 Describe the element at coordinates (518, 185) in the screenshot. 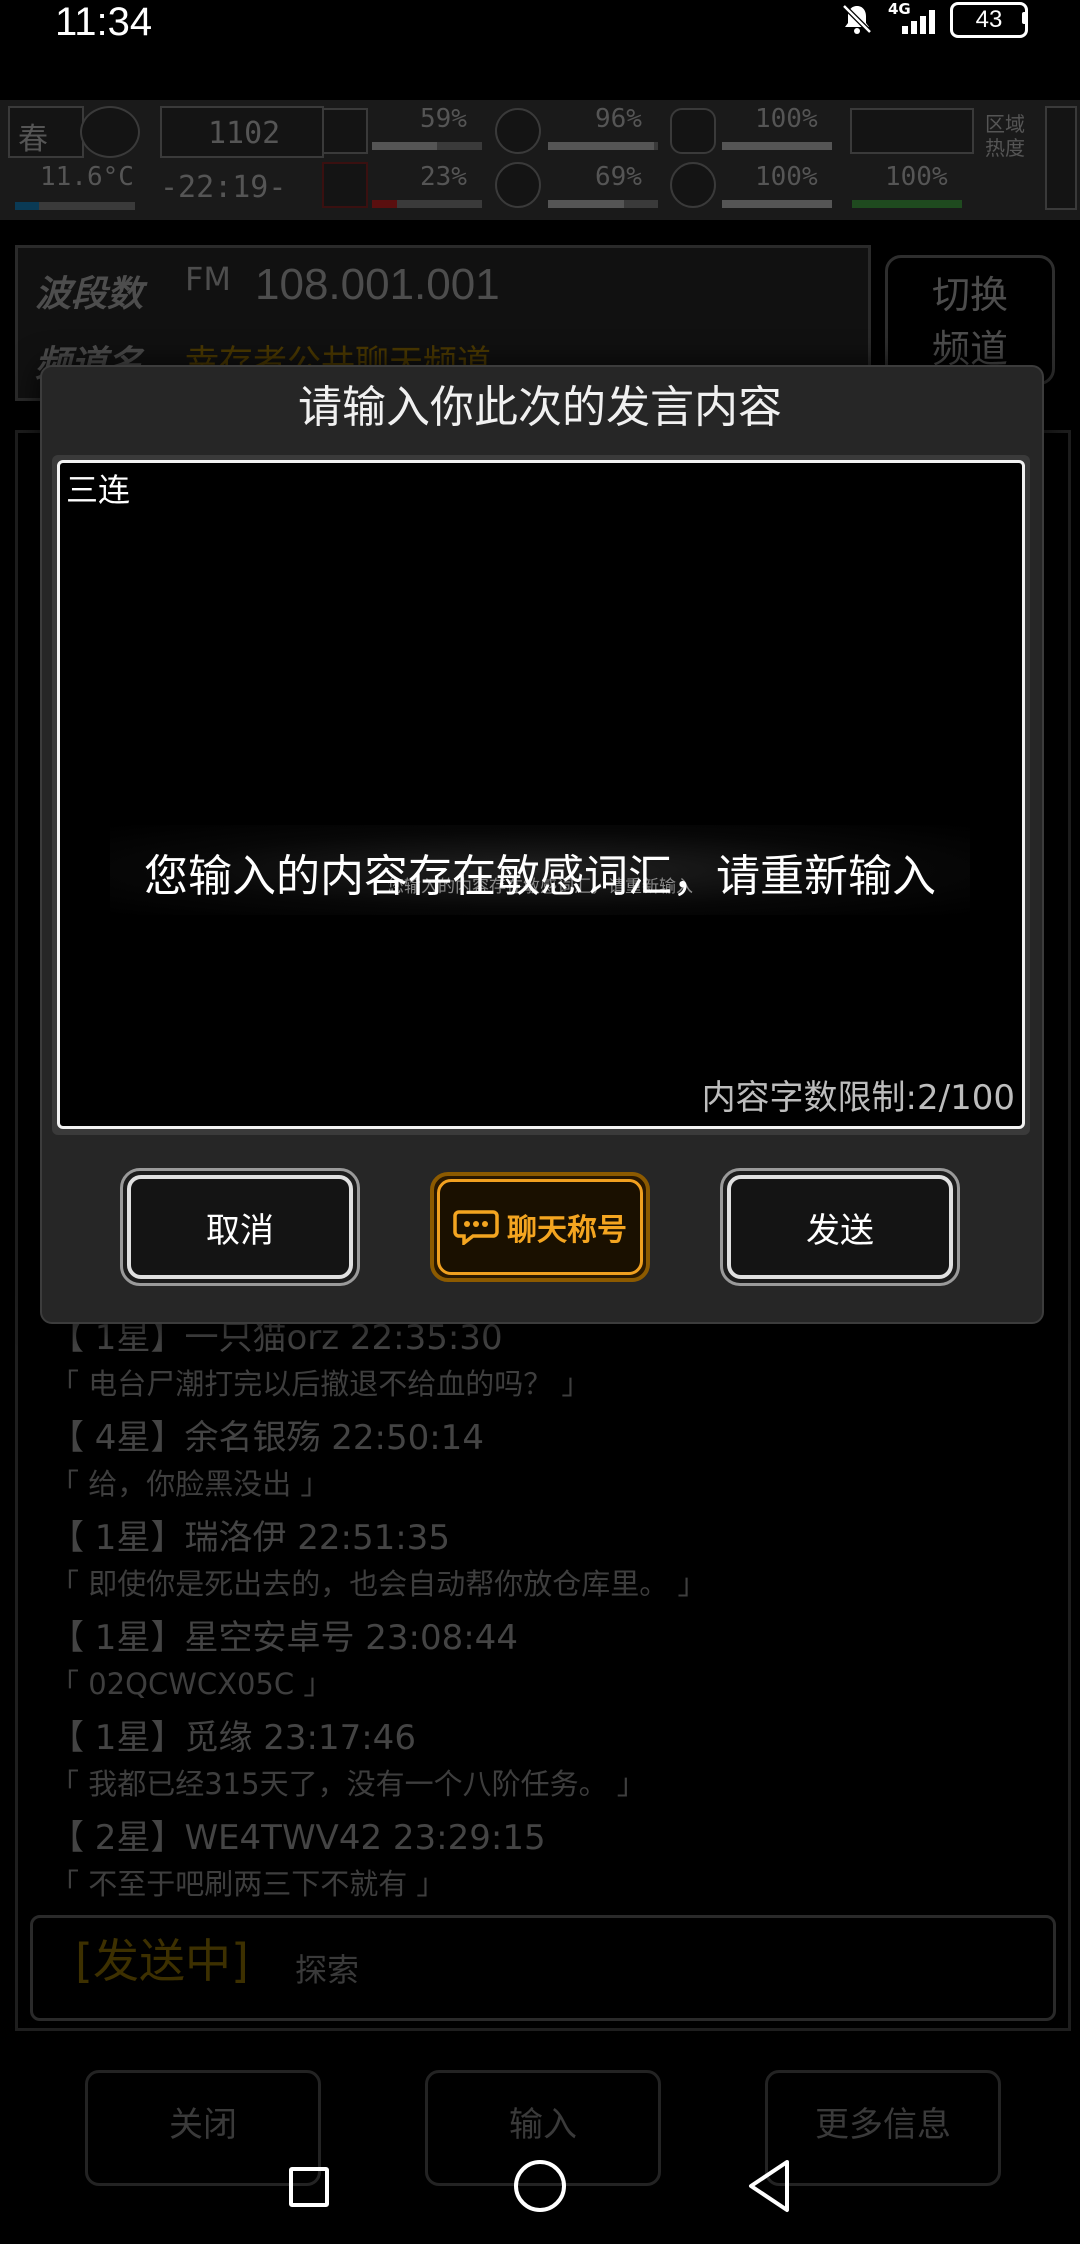

I see `water-drop-icon` at that location.